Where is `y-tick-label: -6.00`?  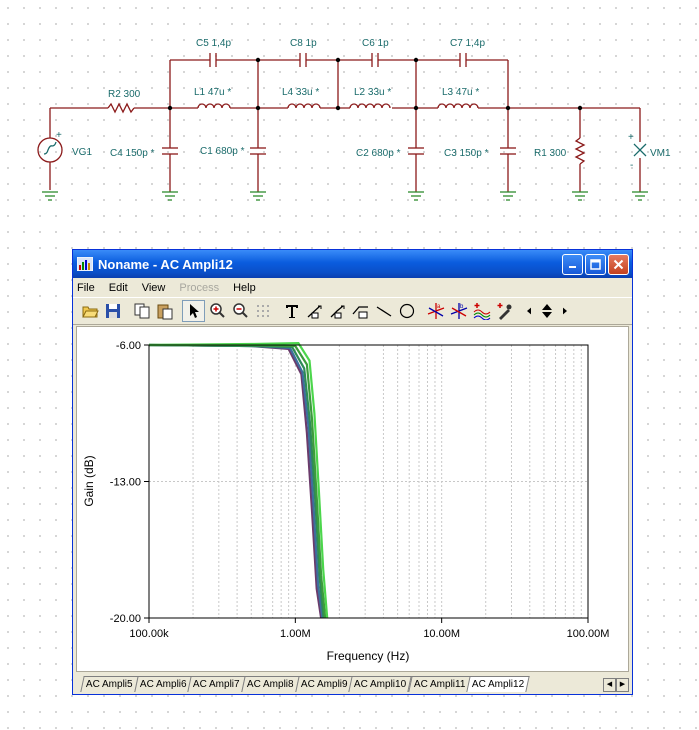 y-tick-label: -6.00 is located at coordinates (128, 346).